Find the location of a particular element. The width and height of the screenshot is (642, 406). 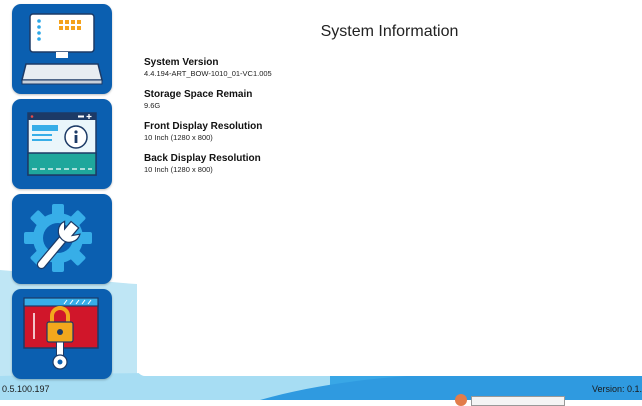

info-item-storage: Storage Space Remain 9.6G is located at coordinates (208, 99).